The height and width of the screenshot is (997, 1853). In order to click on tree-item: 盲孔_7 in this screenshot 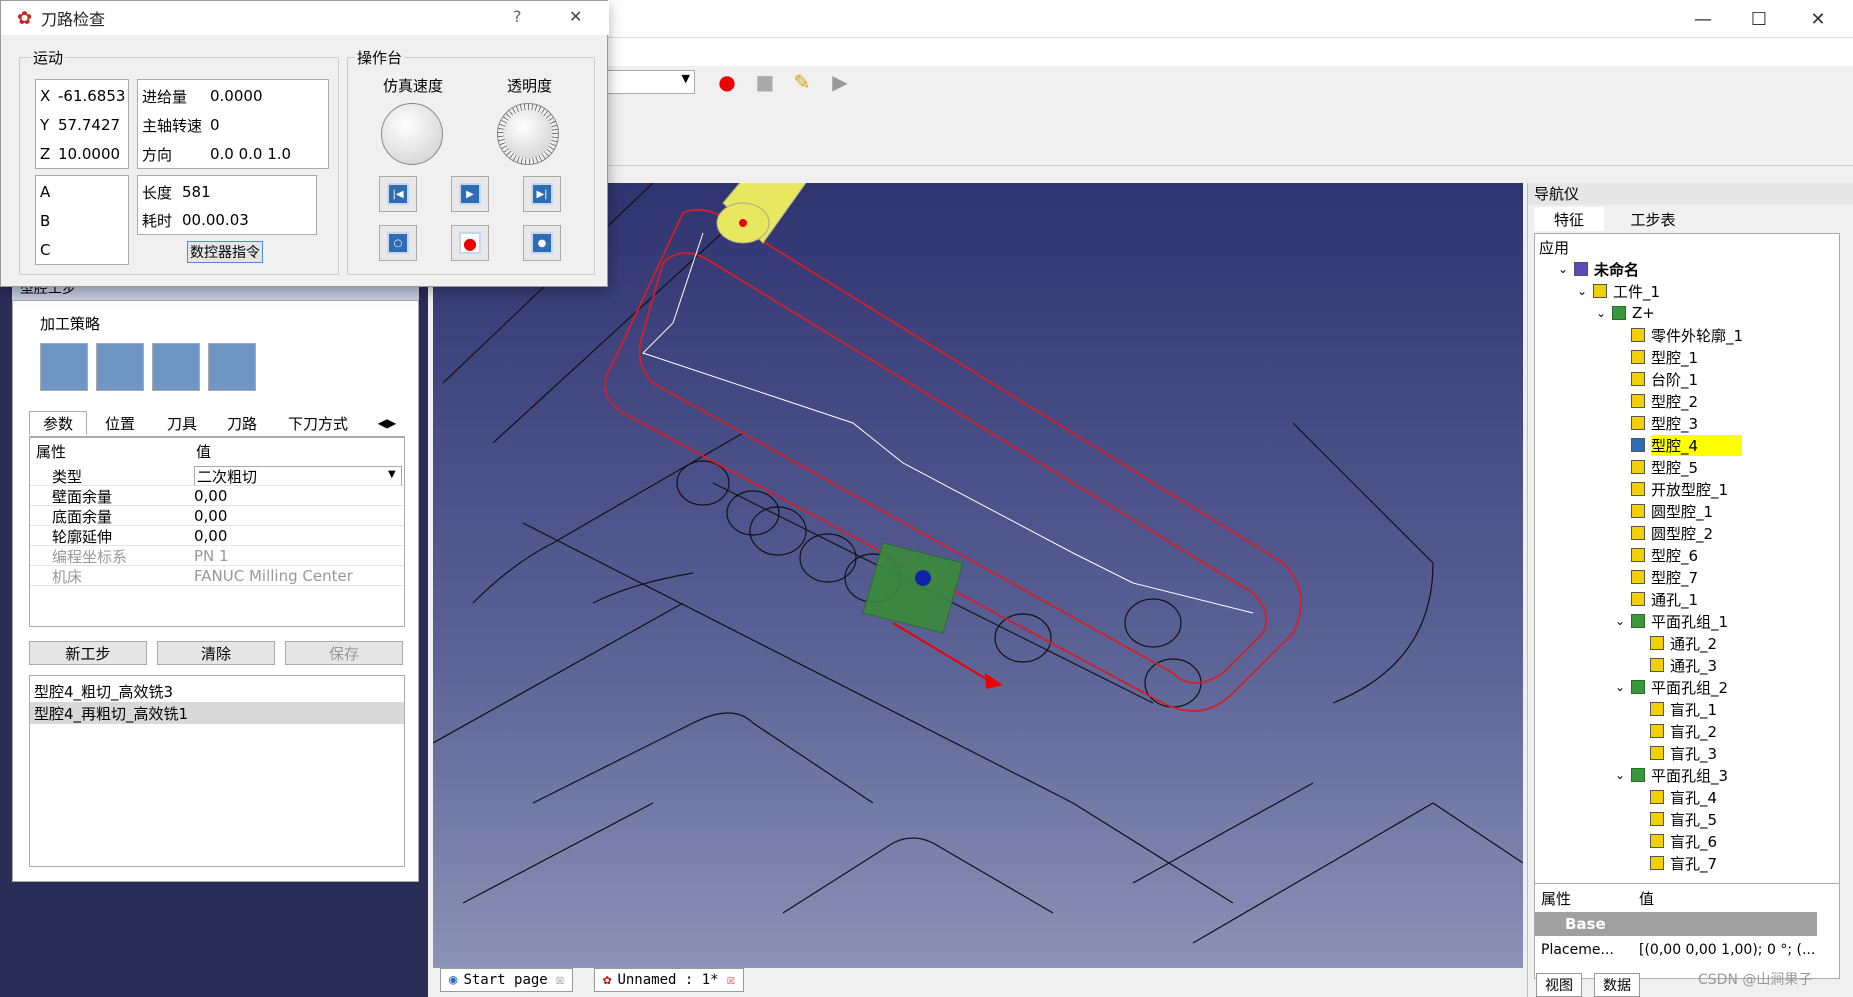, I will do `click(1675, 863)`.